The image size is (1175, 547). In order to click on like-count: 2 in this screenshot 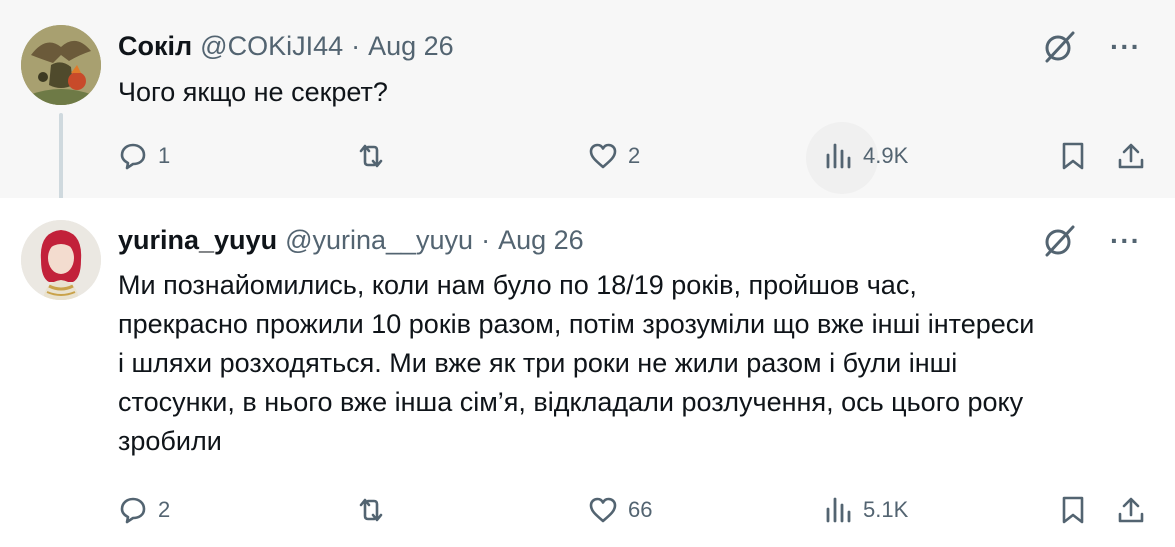, I will do `click(634, 155)`.